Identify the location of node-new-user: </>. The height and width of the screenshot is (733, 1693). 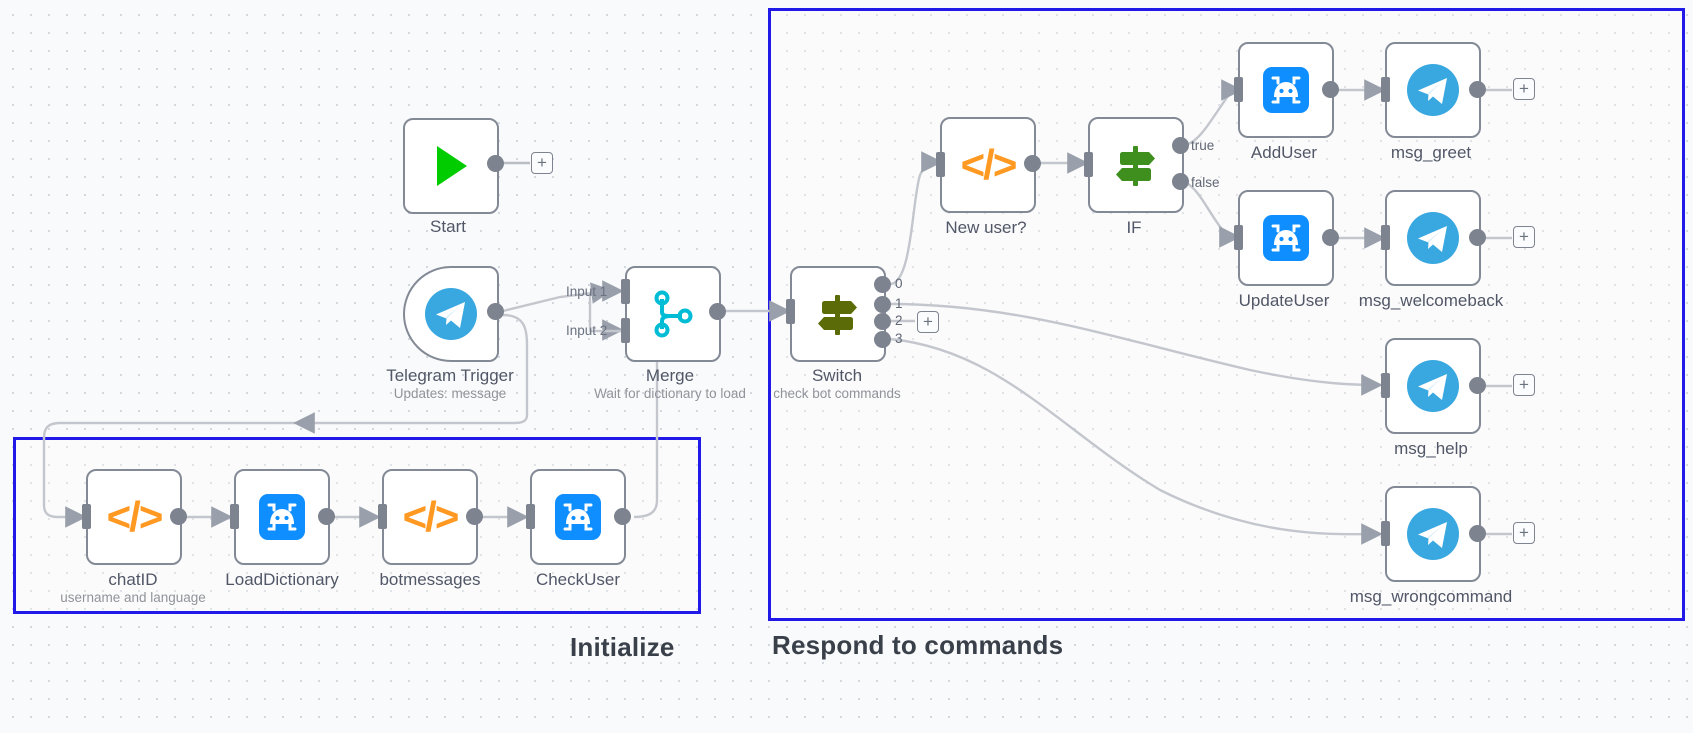
(988, 165).